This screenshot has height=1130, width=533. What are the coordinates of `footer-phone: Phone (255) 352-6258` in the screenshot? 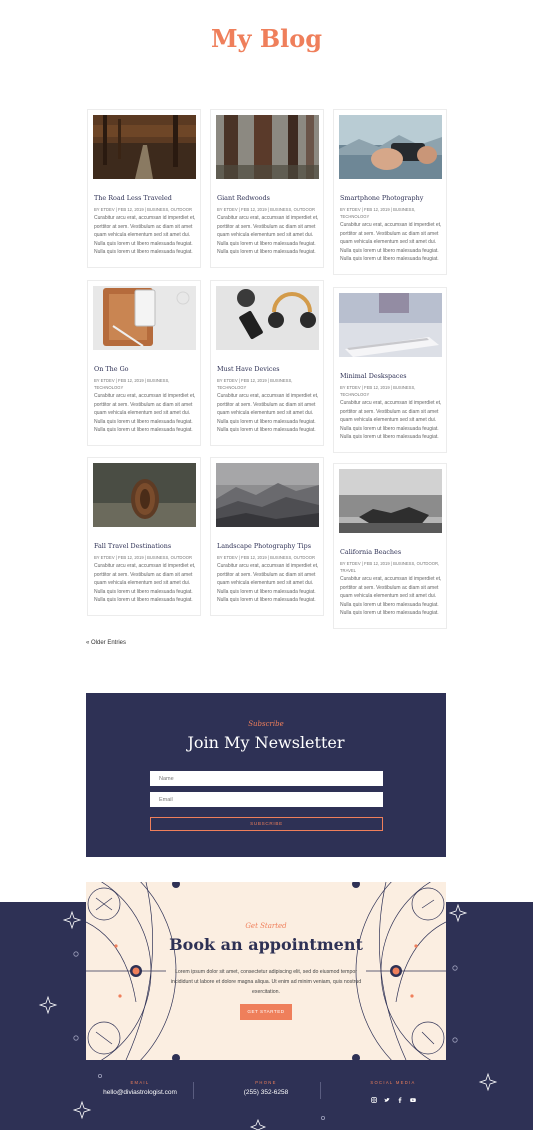 It's located at (266, 1088).